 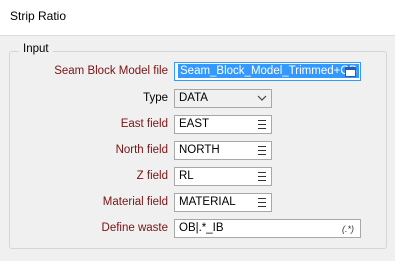 What do you see at coordinates (38, 16) in the screenshot?
I see `window-title: Strip Ratio` at bounding box center [38, 16].